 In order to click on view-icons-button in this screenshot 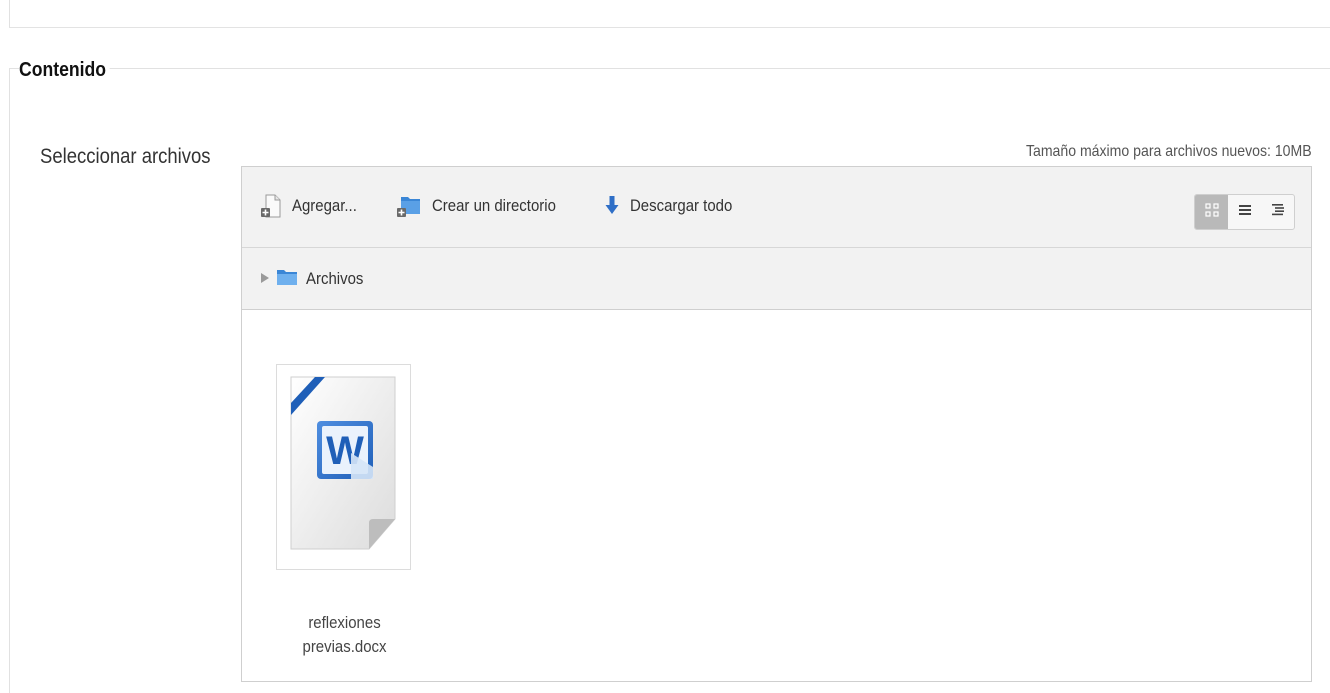, I will do `click(1211, 212)`.